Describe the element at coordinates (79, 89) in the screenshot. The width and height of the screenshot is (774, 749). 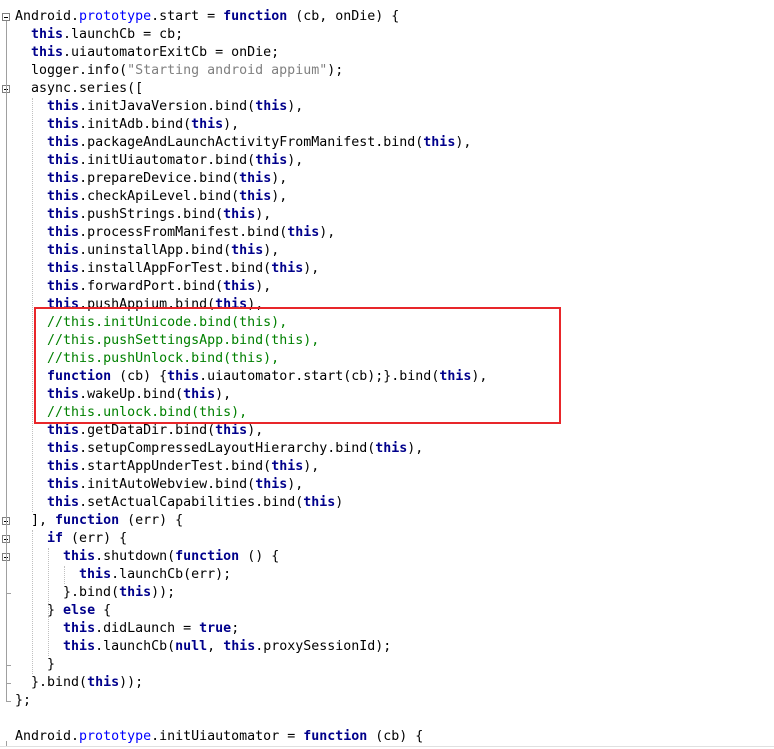
I see `code-line: async.series([` at that location.